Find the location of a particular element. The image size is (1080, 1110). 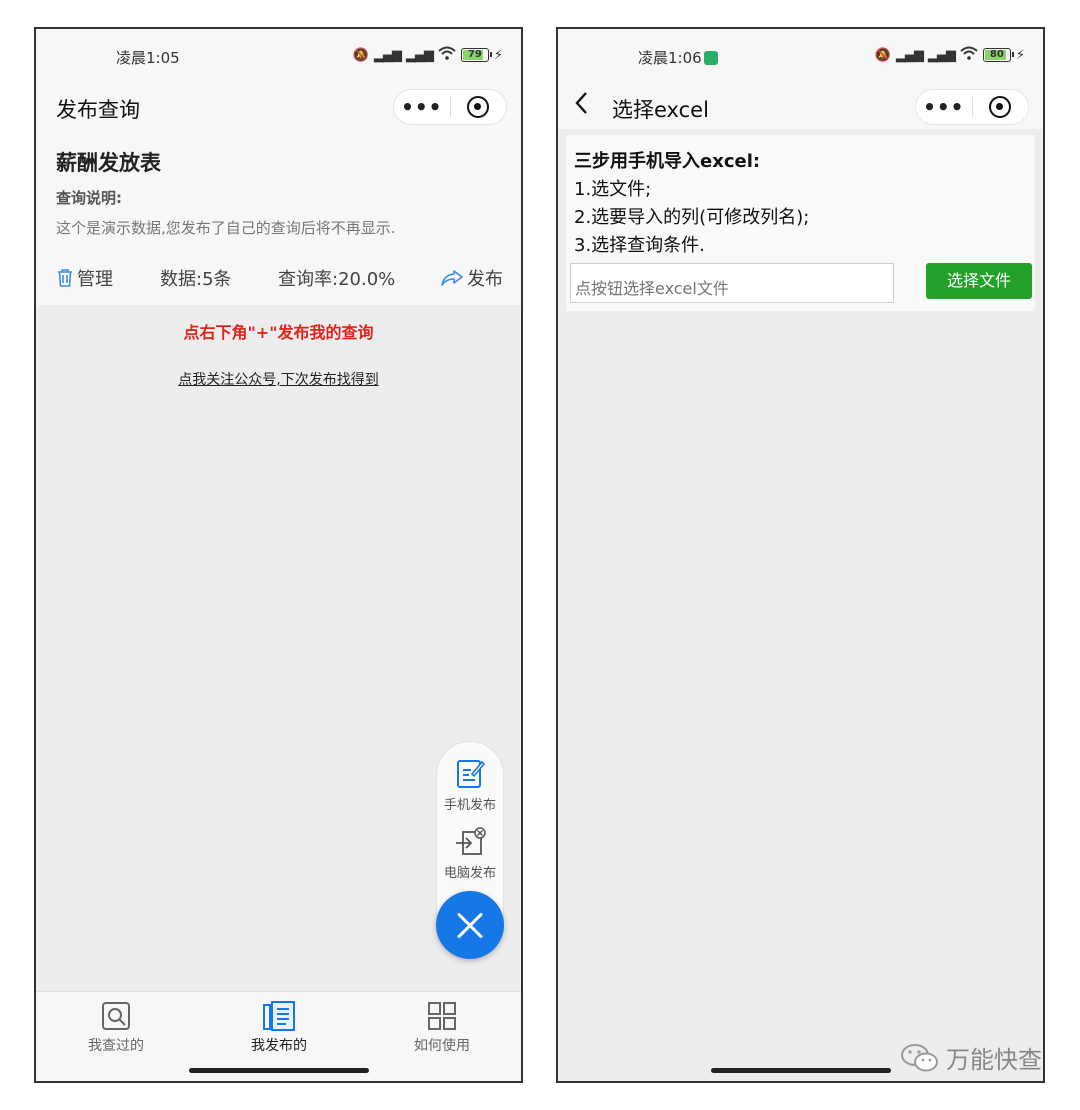

instructions-title: 三步用手机导入excel: is located at coordinates (667, 161).